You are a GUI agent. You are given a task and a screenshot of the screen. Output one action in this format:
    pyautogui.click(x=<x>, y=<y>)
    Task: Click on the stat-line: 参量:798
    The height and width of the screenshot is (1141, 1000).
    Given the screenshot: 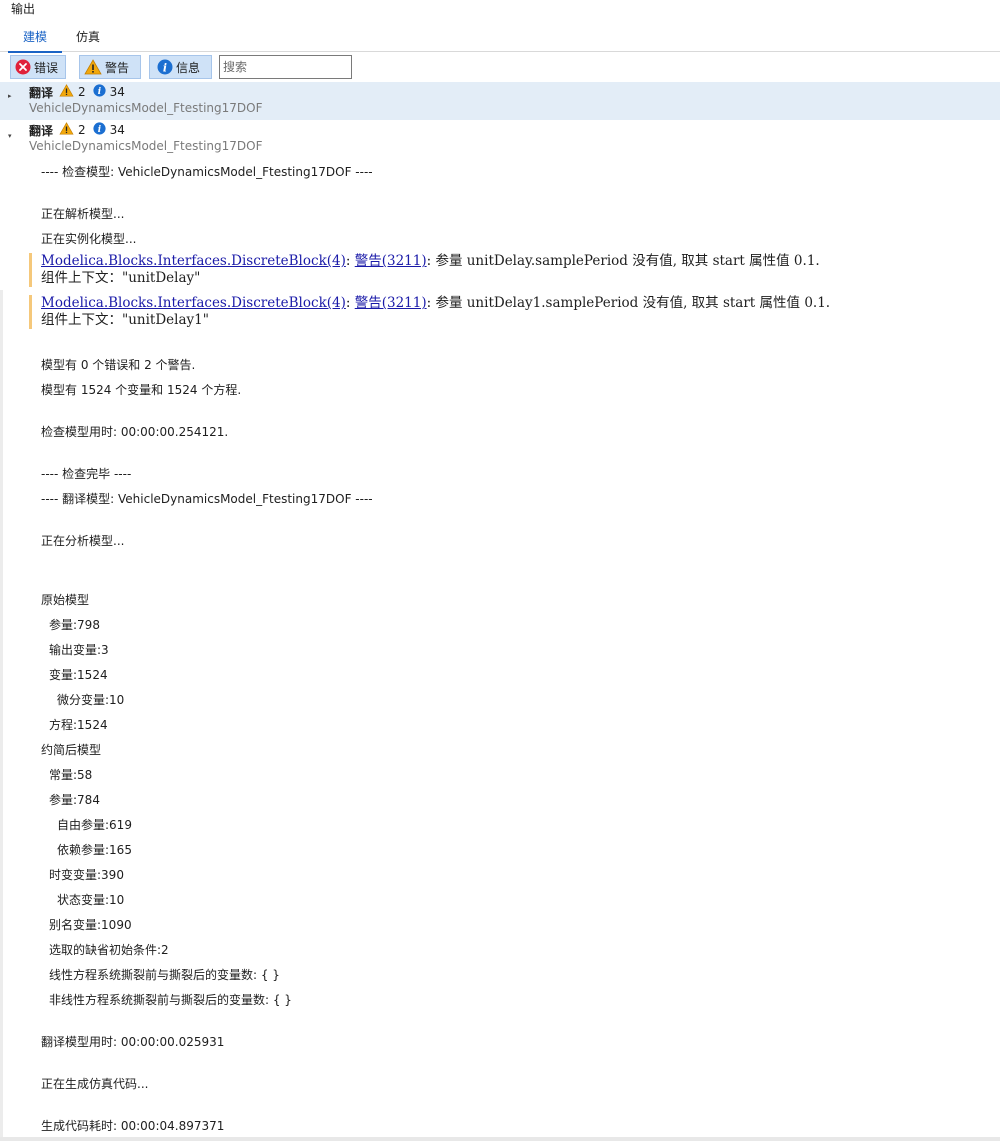 What is the action you would take?
    pyautogui.click(x=74, y=625)
    